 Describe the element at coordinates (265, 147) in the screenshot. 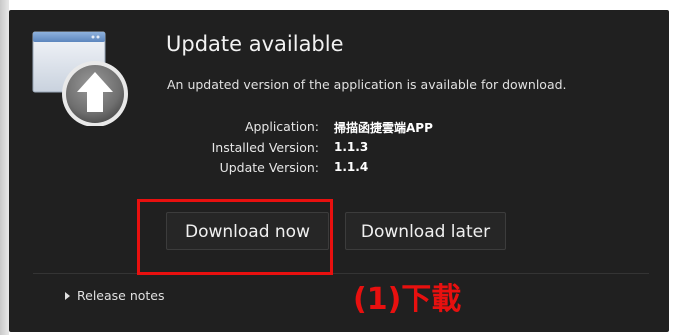

I see `installed-version-label: Installed Version:` at that location.